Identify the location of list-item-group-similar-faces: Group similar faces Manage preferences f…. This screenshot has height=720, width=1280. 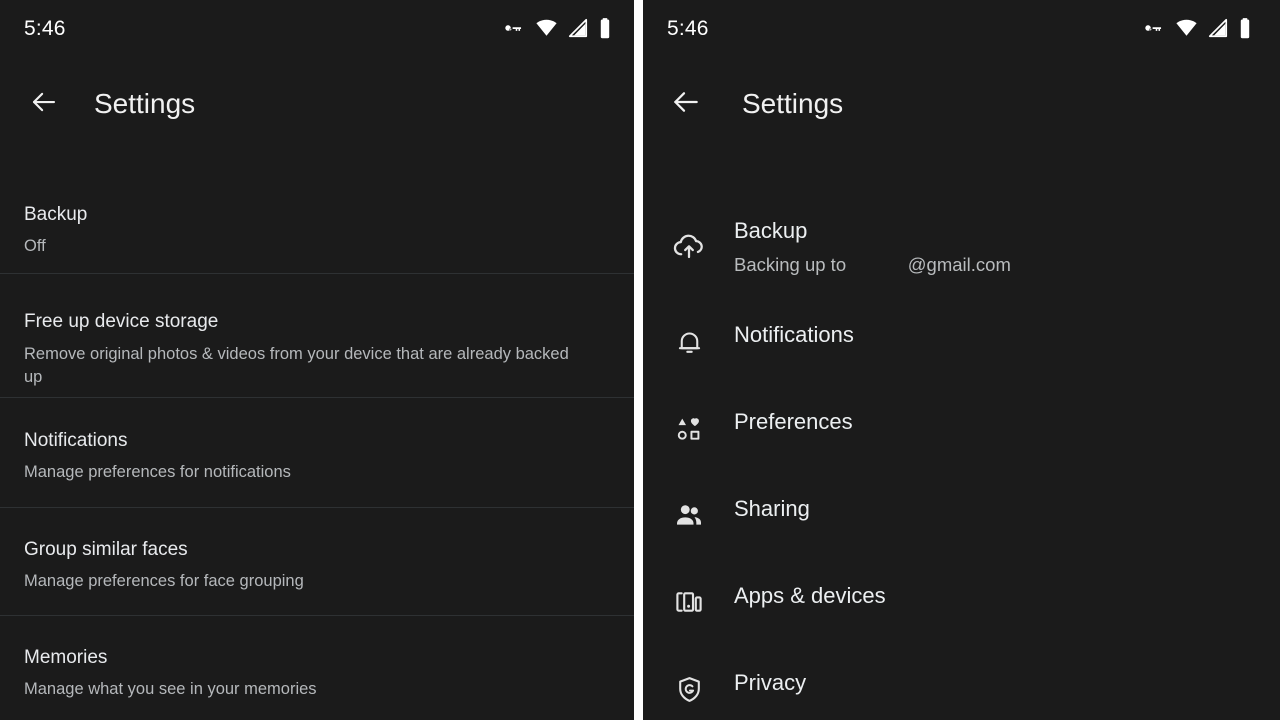
(317, 562).